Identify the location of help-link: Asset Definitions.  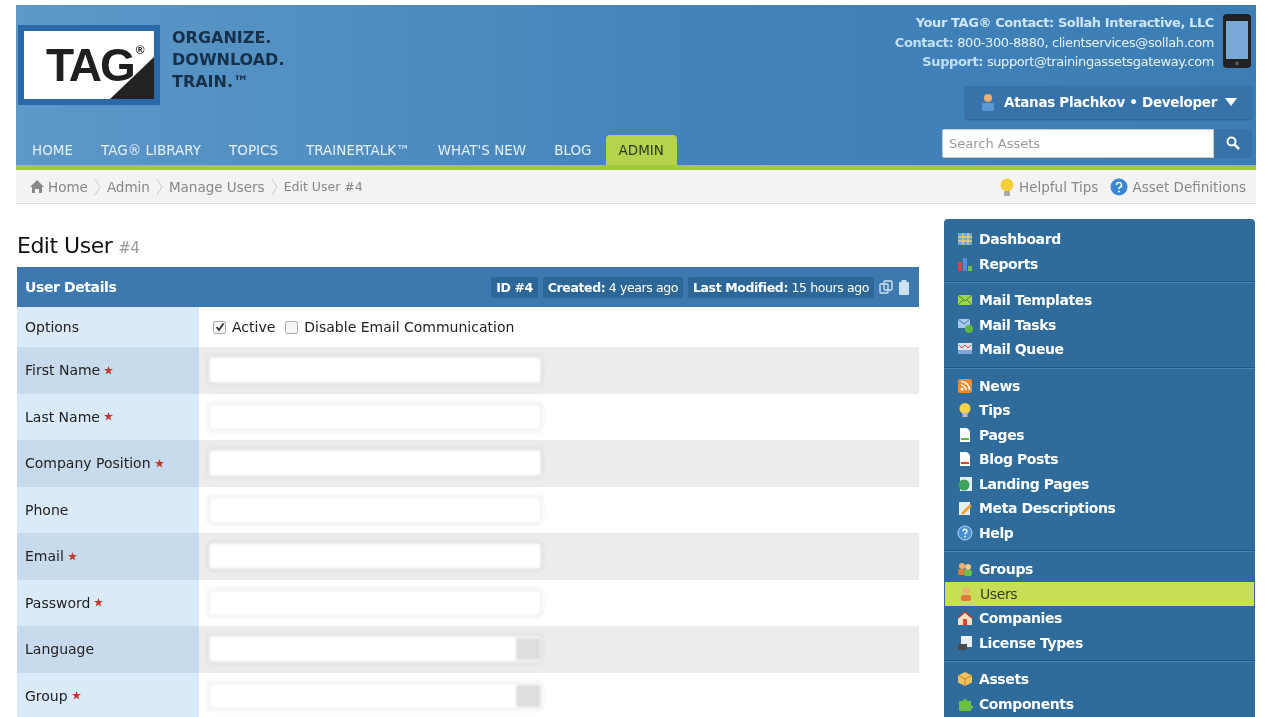
(1178, 186).